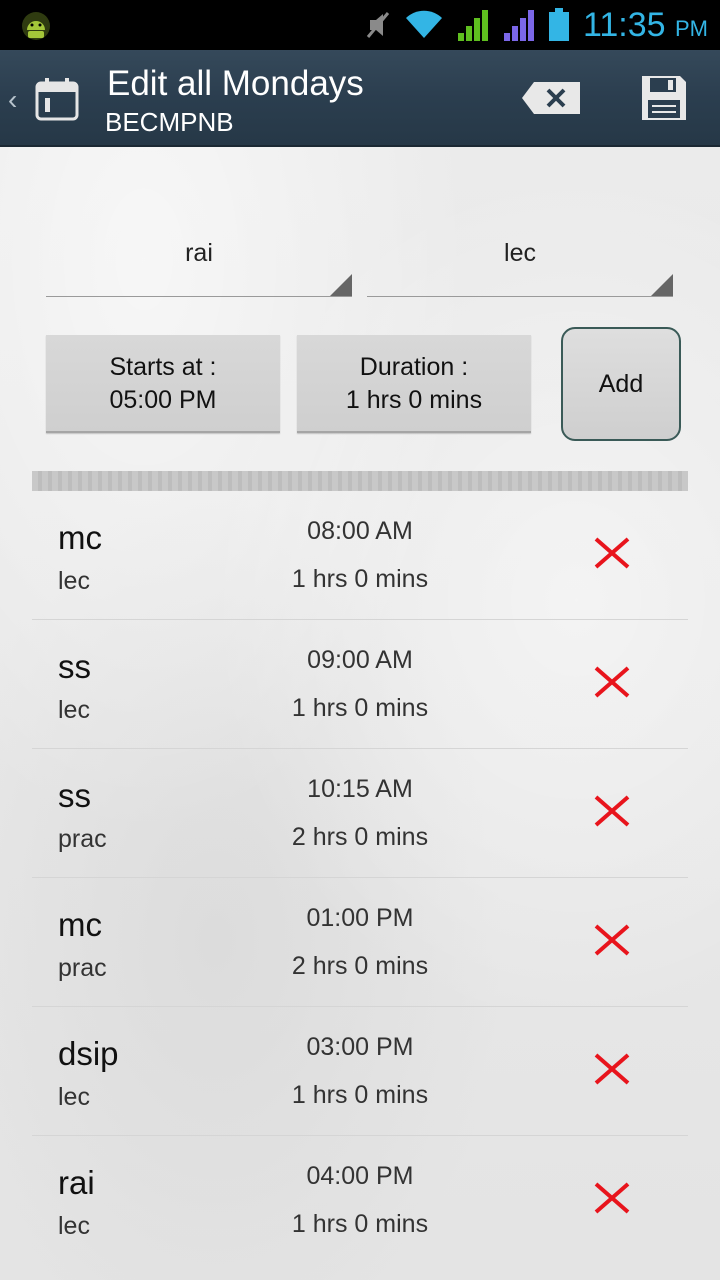 The image size is (720, 1280). What do you see at coordinates (360, 1176) in the screenshot?
I see `entry-time: 04:00 PM` at bounding box center [360, 1176].